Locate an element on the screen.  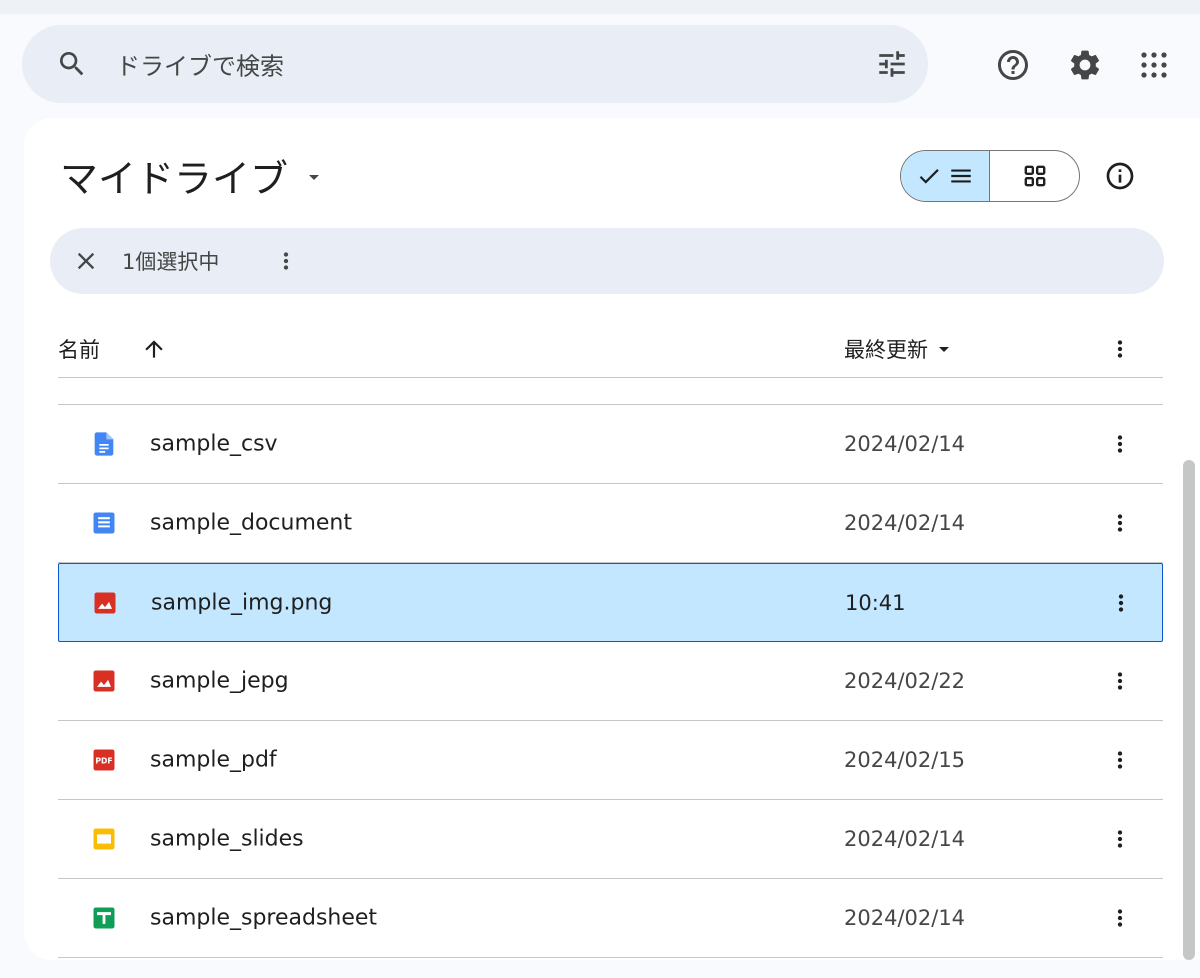
column-more-button is located at coordinates (1120, 349).